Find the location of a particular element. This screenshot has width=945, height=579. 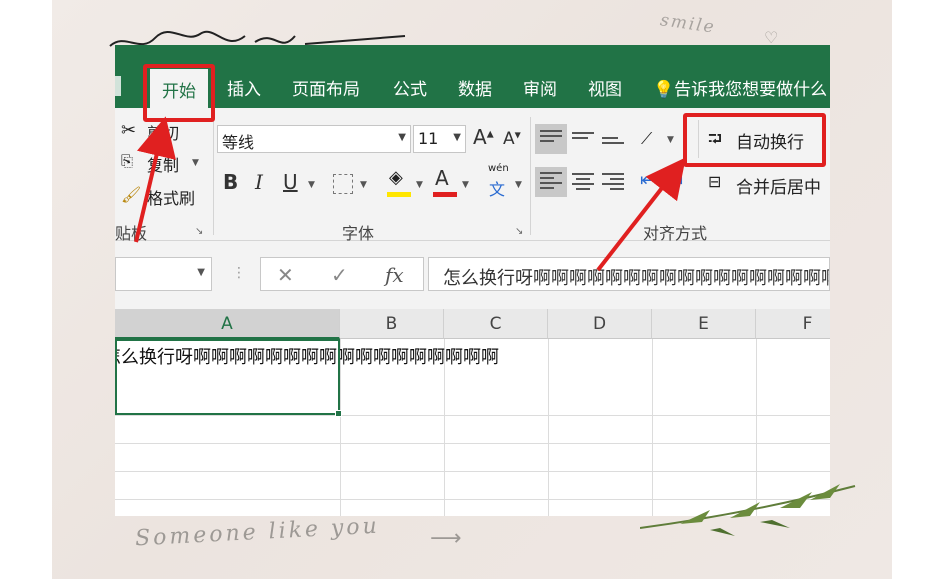

arrow-to-wrap-text-icon is located at coordinates (641, 214).